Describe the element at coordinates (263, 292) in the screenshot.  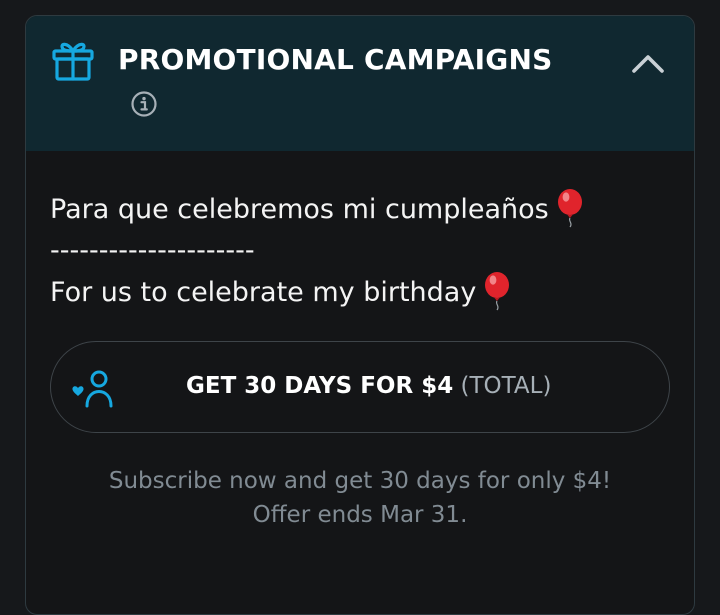
I see `message-text: For us to celebrate my birthday` at that location.